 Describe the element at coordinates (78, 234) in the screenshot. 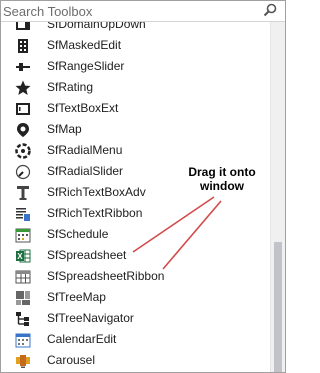

I see `item-label: SfSchedule` at that location.